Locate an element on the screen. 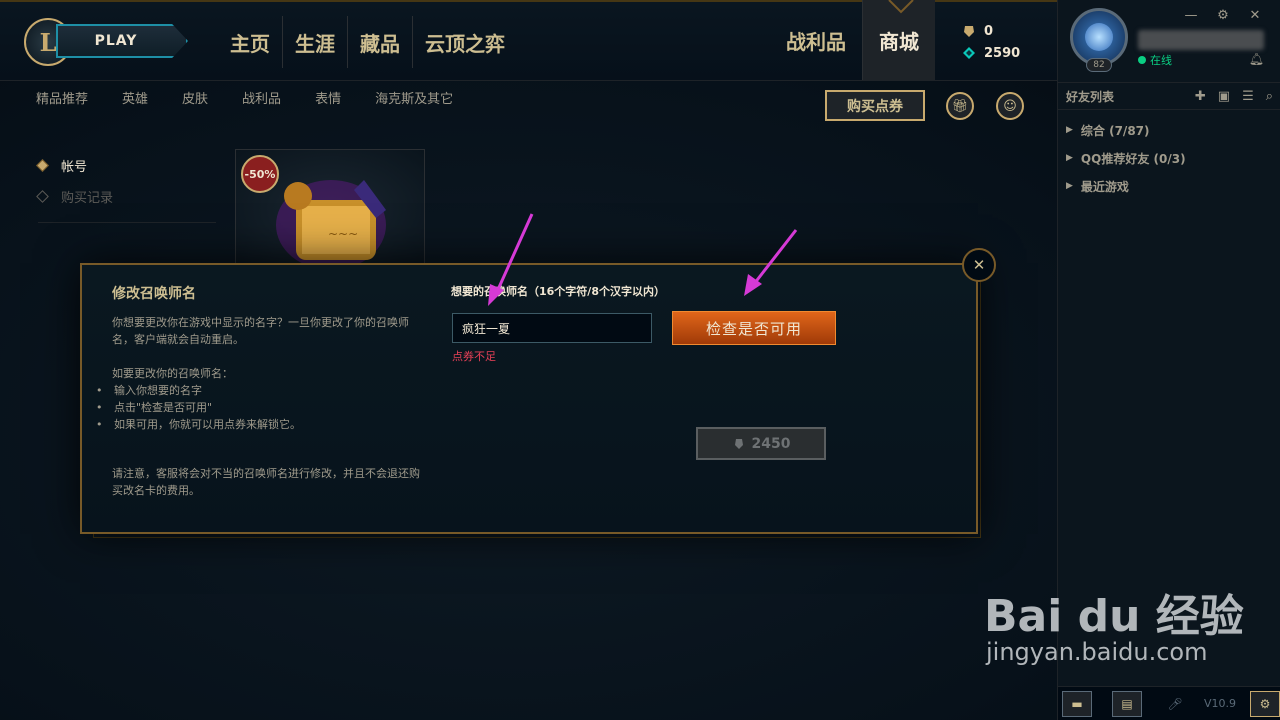  settings-gear-icon: ⚙ is located at coordinates (1223, 15).